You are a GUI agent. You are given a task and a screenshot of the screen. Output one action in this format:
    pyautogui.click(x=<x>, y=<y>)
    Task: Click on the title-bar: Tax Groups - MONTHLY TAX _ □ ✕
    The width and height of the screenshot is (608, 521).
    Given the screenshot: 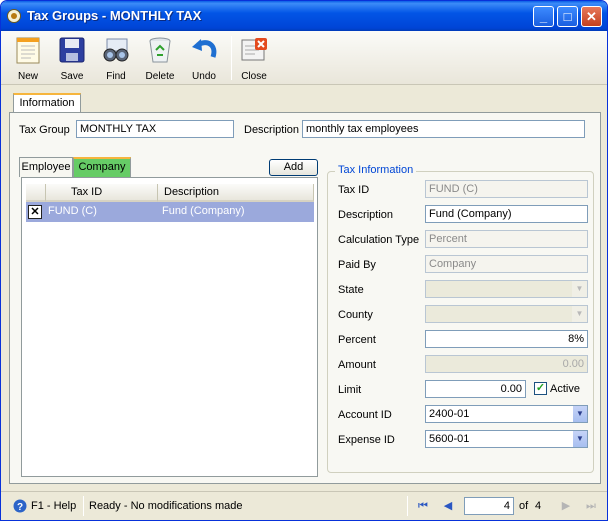 What is the action you would take?
    pyautogui.click(x=304, y=16)
    